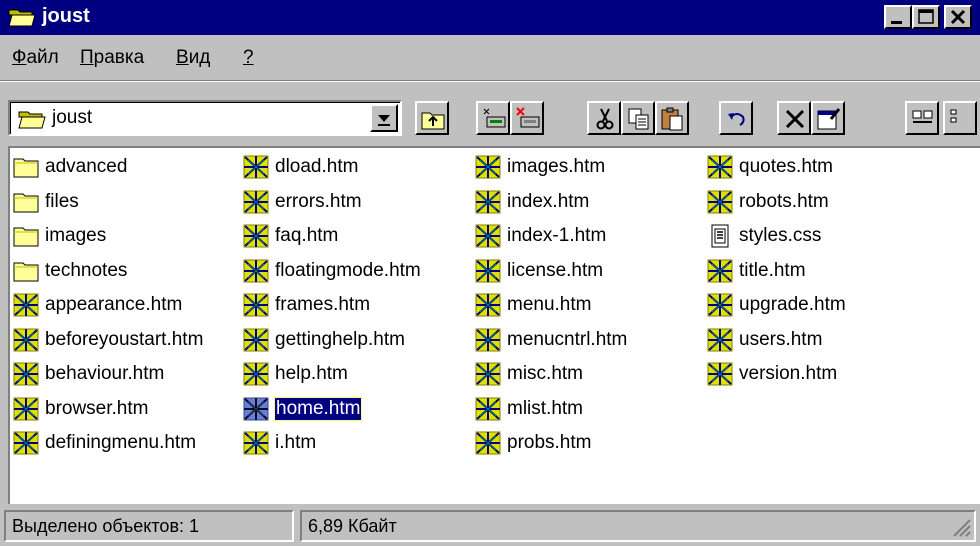 This screenshot has width=980, height=546. Describe the element at coordinates (86, 166) in the screenshot. I see `file-name: advanced` at that location.